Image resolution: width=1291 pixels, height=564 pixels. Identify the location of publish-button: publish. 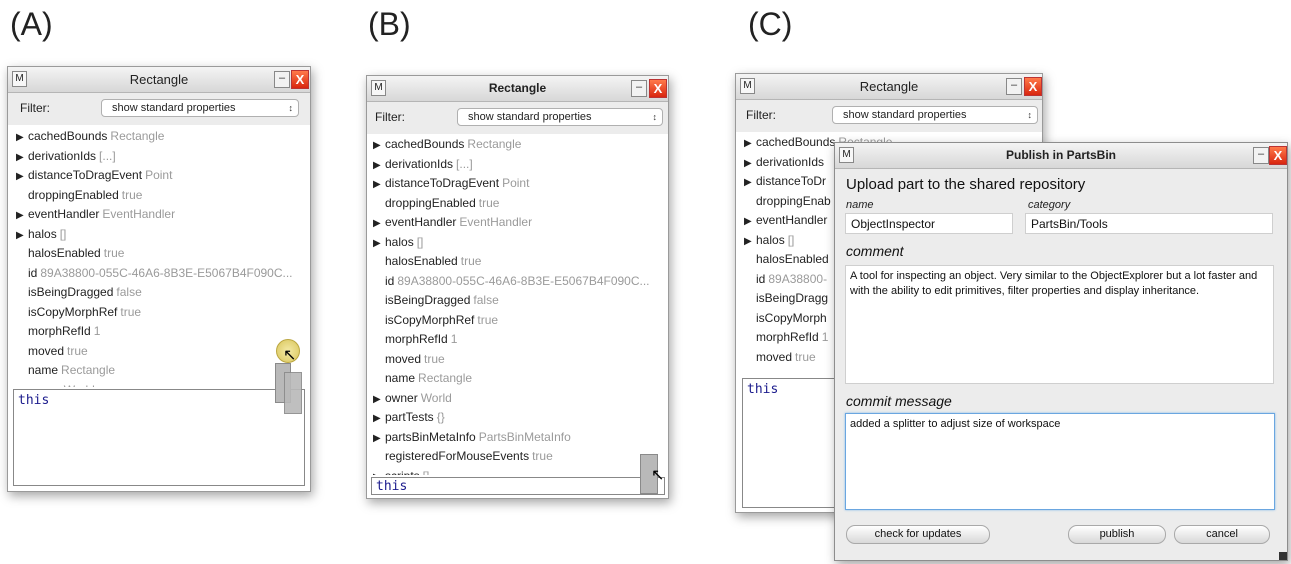
(1117, 534).